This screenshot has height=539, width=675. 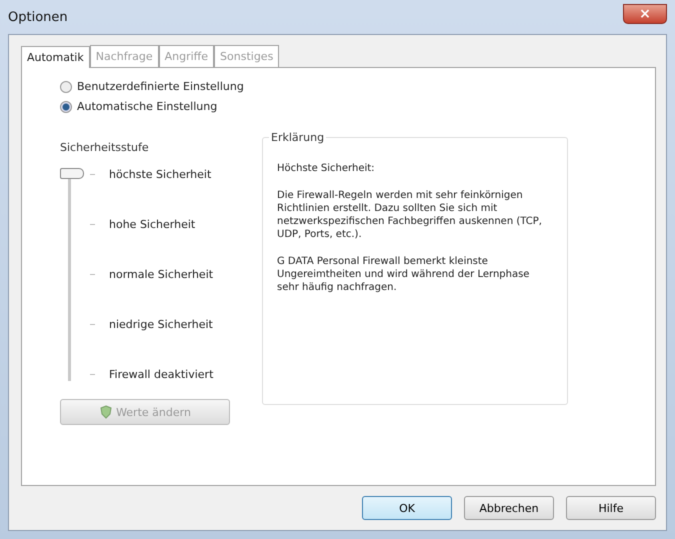 What do you see at coordinates (72, 173) in the screenshot?
I see `slider-thumb` at bounding box center [72, 173].